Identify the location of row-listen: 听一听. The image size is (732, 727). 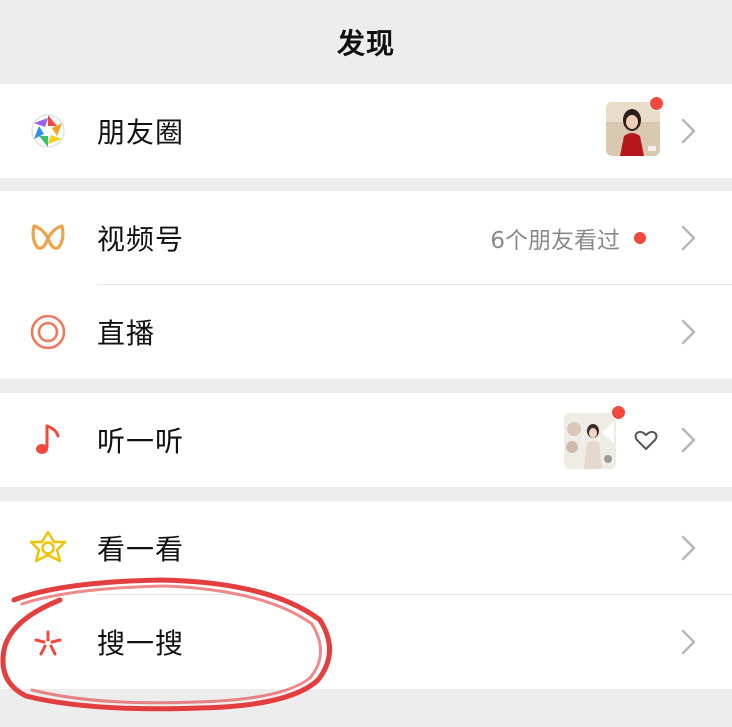
(366, 440).